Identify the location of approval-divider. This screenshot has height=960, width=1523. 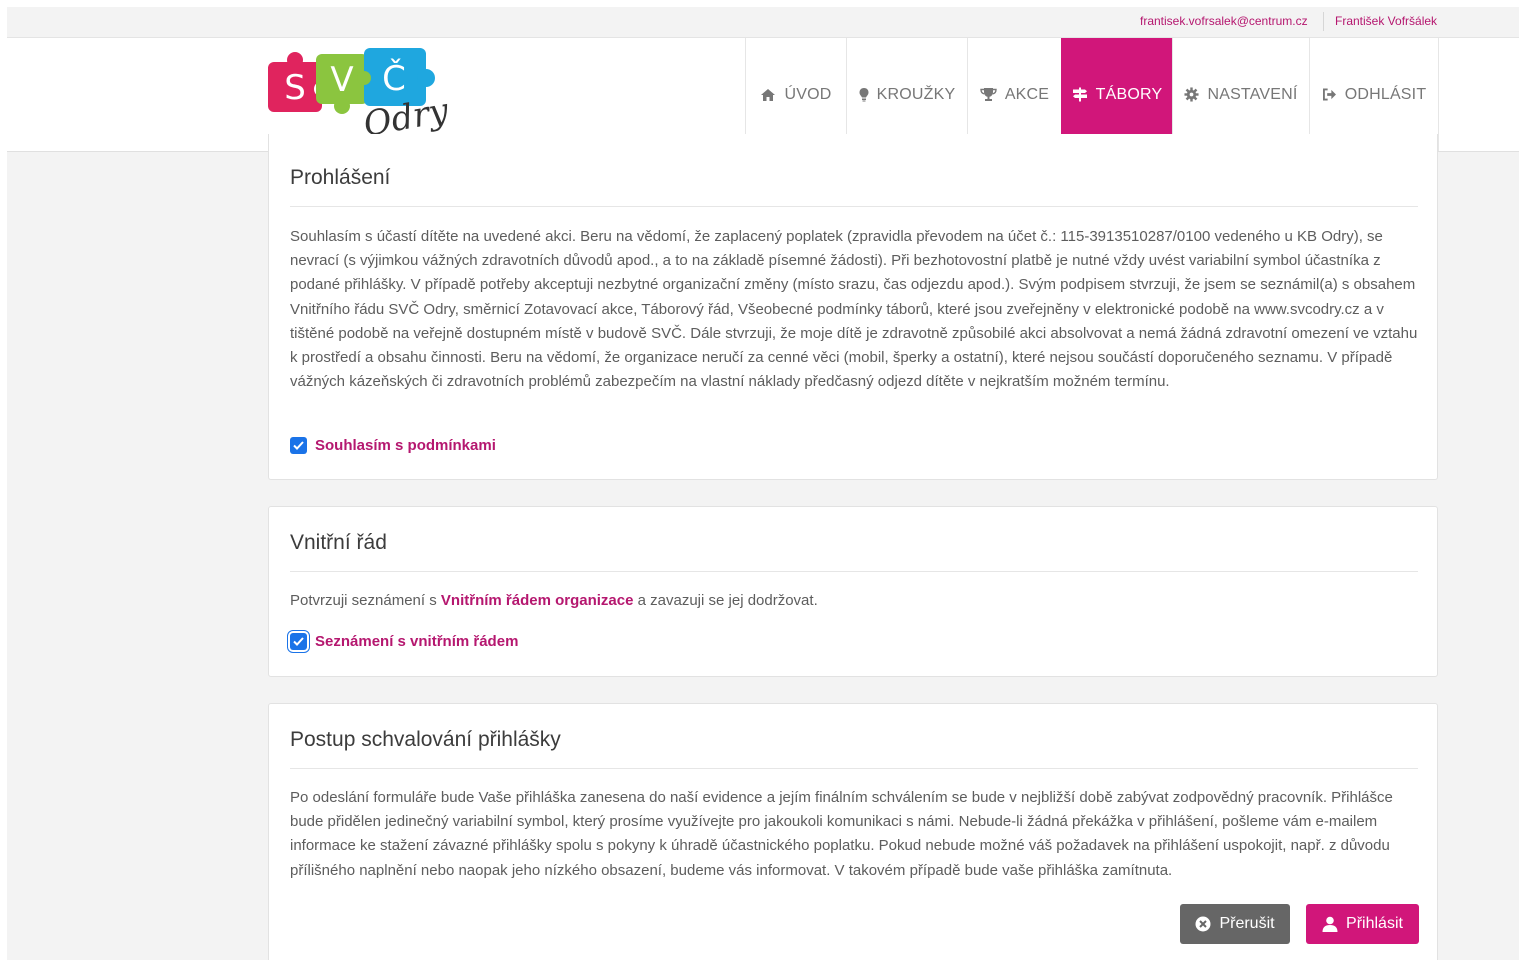
(854, 768).